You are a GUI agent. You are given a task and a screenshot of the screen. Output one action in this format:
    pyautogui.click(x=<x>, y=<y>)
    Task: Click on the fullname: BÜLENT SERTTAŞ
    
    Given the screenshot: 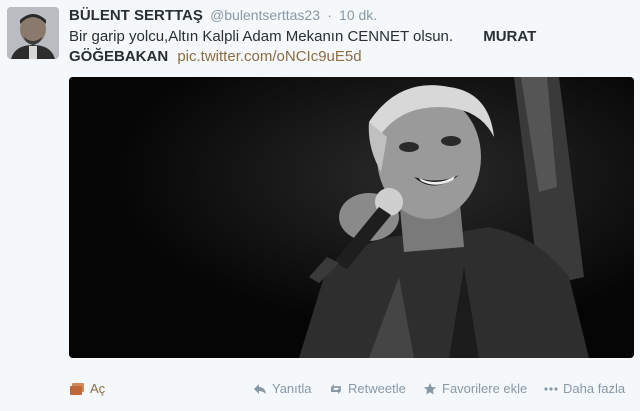 What is the action you would take?
    pyautogui.click(x=136, y=15)
    